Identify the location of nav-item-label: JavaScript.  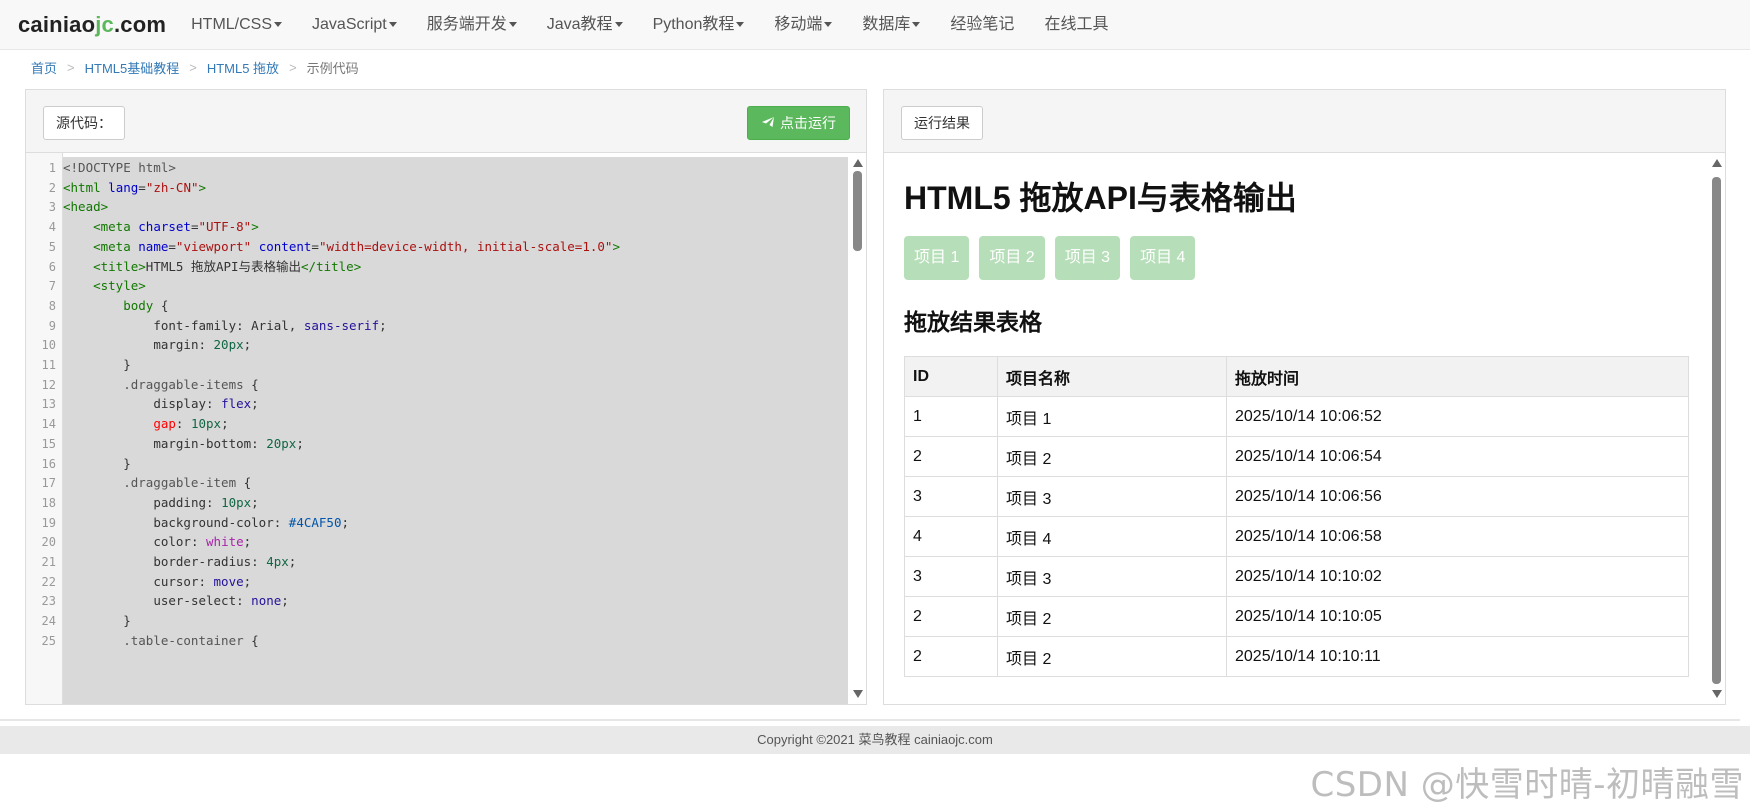
(349, 24).